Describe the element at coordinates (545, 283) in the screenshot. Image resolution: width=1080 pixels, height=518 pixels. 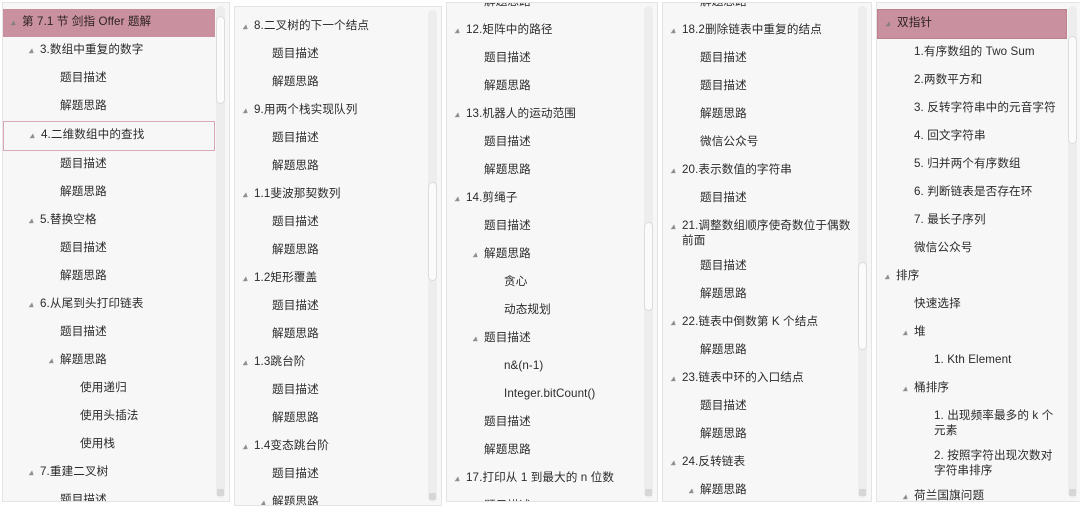
I see `toc-item: 贪心` at that location.